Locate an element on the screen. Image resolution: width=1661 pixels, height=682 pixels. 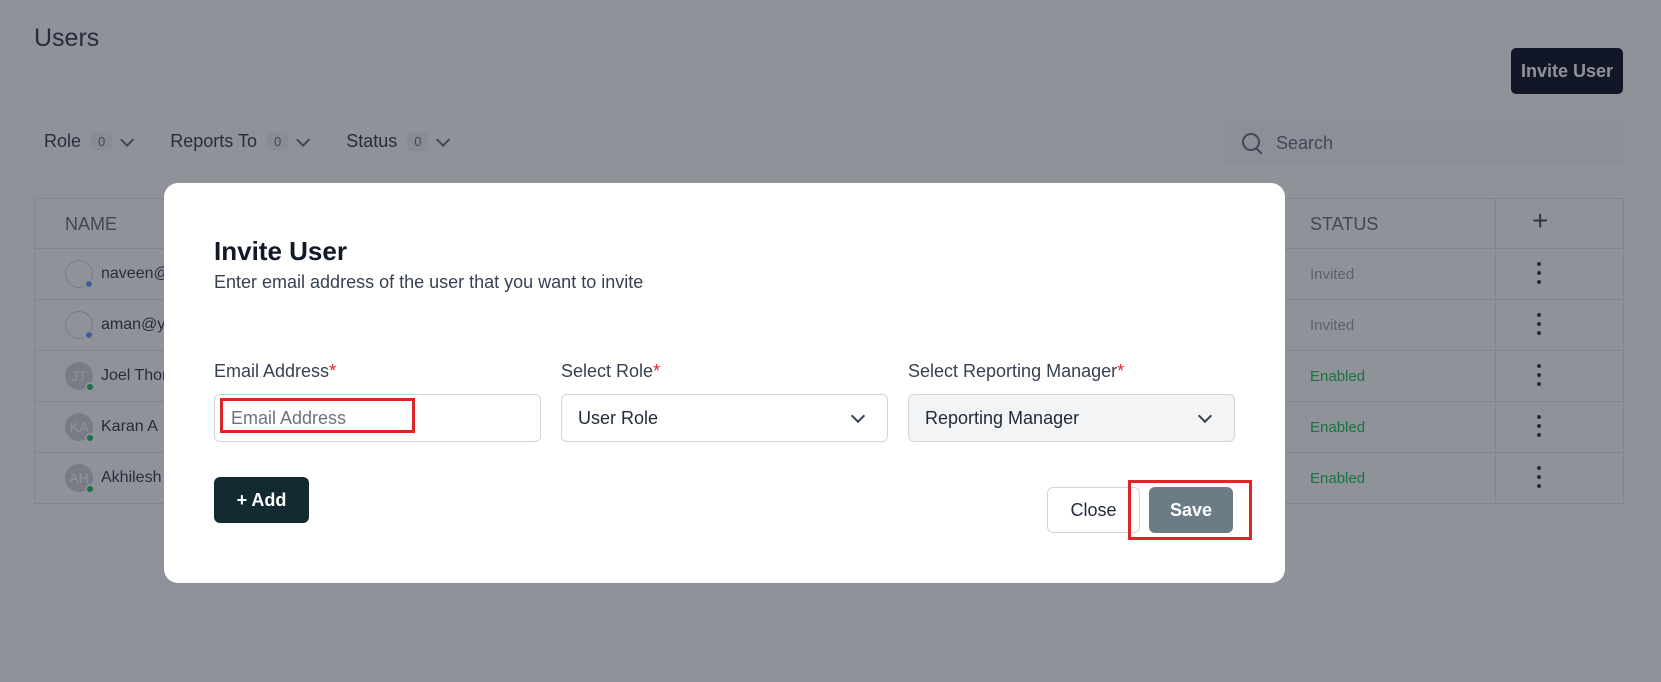
reporting-manager-select: Reporting Manager is located at coordinates (1071, 418).